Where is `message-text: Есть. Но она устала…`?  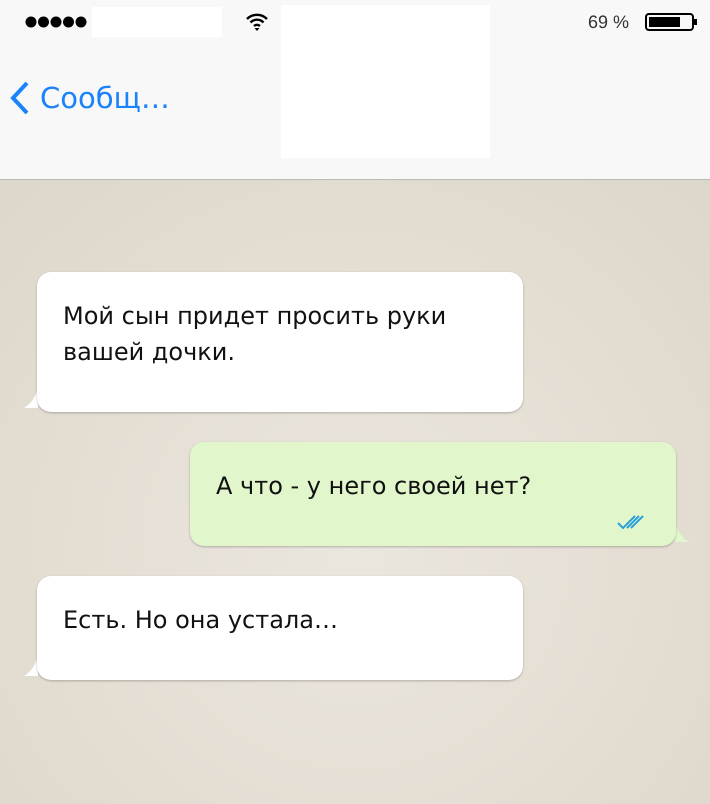 message-text: Есть. Но она устала… is located at coordinates (200, 620).